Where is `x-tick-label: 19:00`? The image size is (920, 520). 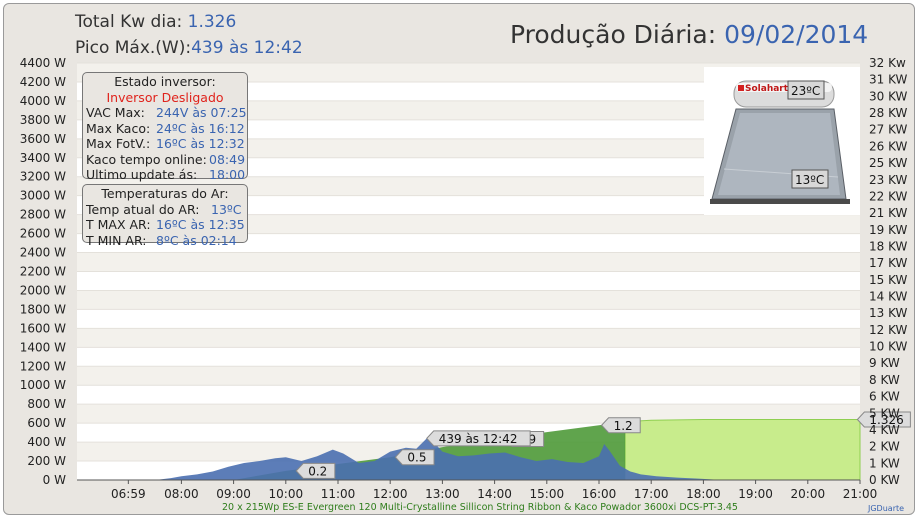
x-tick-label: 19:00 is located at coordinates (755, 494).